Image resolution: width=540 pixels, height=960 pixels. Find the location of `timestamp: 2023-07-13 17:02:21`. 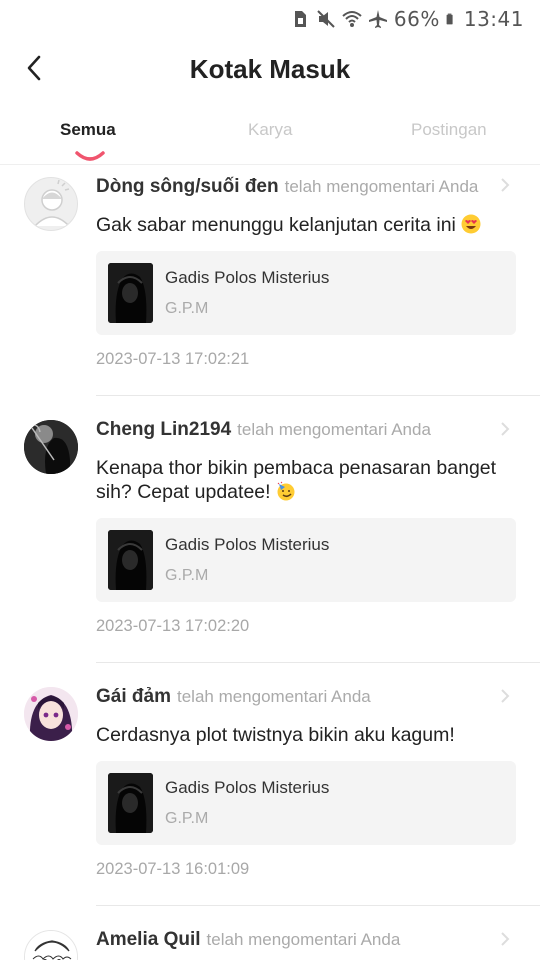

timestamp: 2023-07-13 17:02:21 is located at coordinates (173, 359).